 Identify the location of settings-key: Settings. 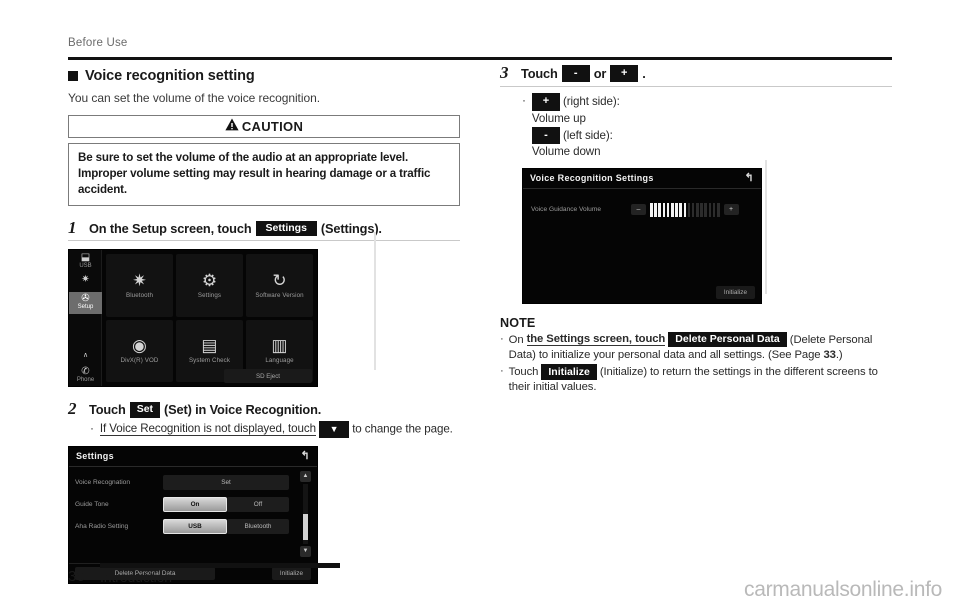
(286, 228).